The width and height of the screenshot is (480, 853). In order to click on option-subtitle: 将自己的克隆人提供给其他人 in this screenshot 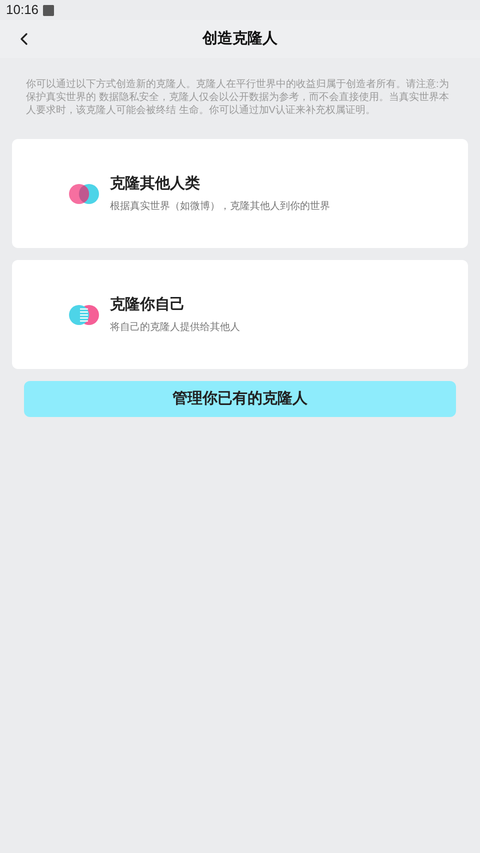, I will do `click(175, 327)`.